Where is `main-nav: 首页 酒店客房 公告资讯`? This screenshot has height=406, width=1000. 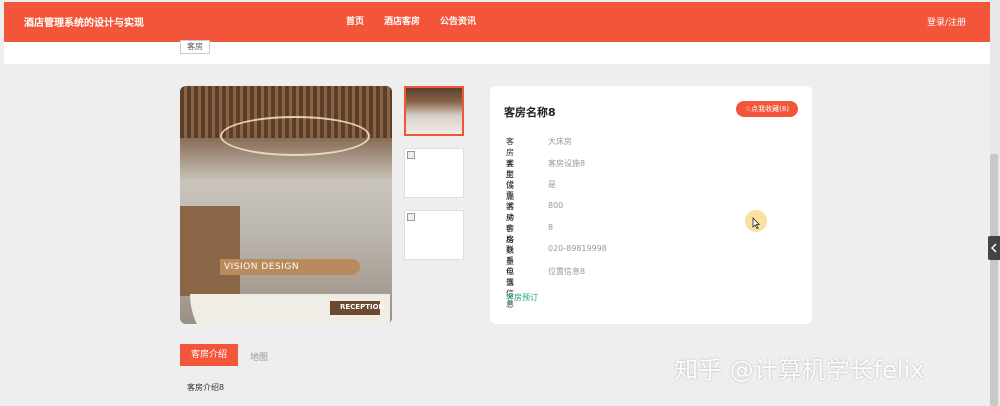
main-nav: 首页 酒店客房 公告资讯 is located at coordinates (411, 20).